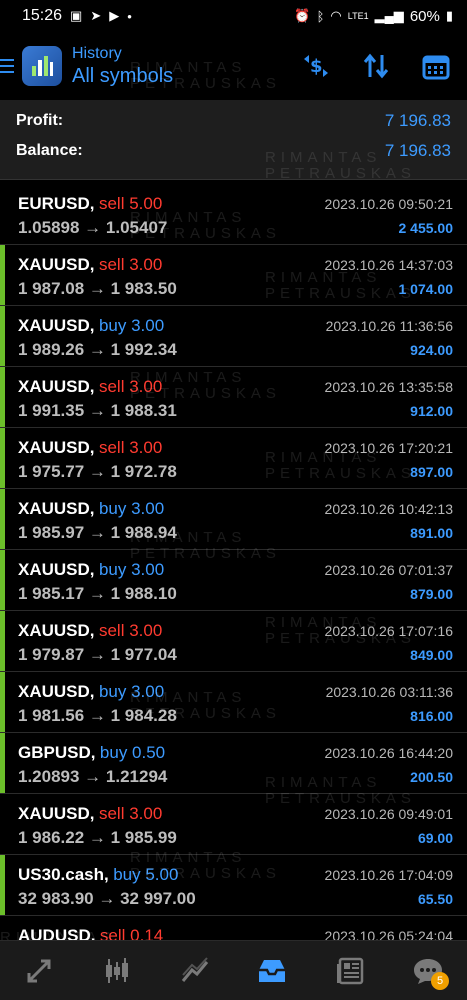 The height and width of the screenshot is (1000, 467). What do you see at coordinates (233, 16) in the screenshot?
I see `status-bar: 15:26 ▣ ➤ ▶ • ⏰ ᛒ ◠ LTE1 ▂▄▆ 60% ▮` at bounding box center [233, 16].